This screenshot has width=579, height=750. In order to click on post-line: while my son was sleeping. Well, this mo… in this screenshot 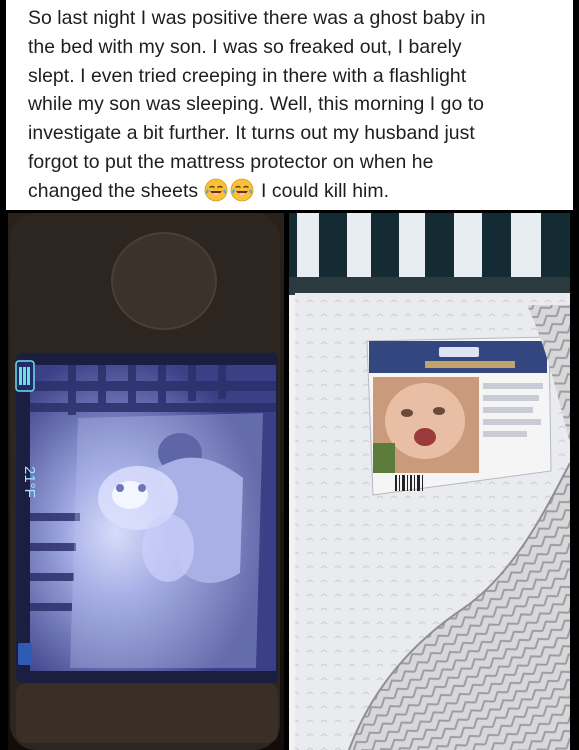, I will do `click(256, 104)`.